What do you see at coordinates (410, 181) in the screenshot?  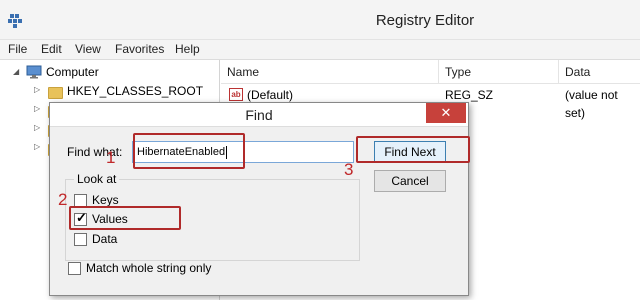 I see `cancel-button: Cancel` at bounding box center [410, 181].